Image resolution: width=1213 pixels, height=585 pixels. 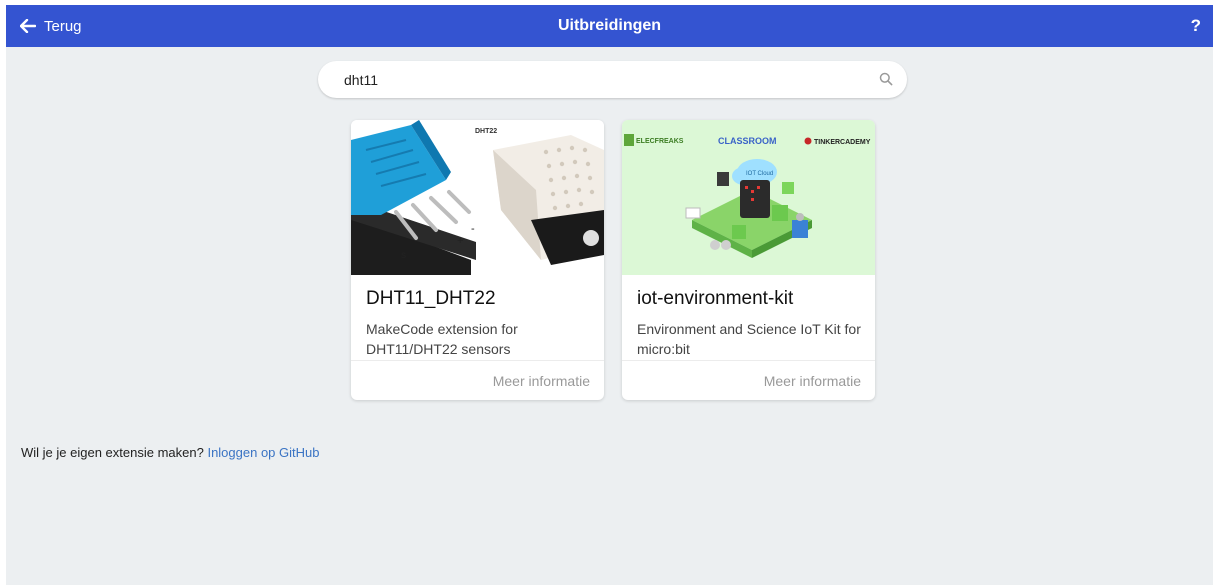 What do you see at coordinates (1196, 26) in the screenshot?
I see `help-button: ?` at bounding box center [1196, 26].